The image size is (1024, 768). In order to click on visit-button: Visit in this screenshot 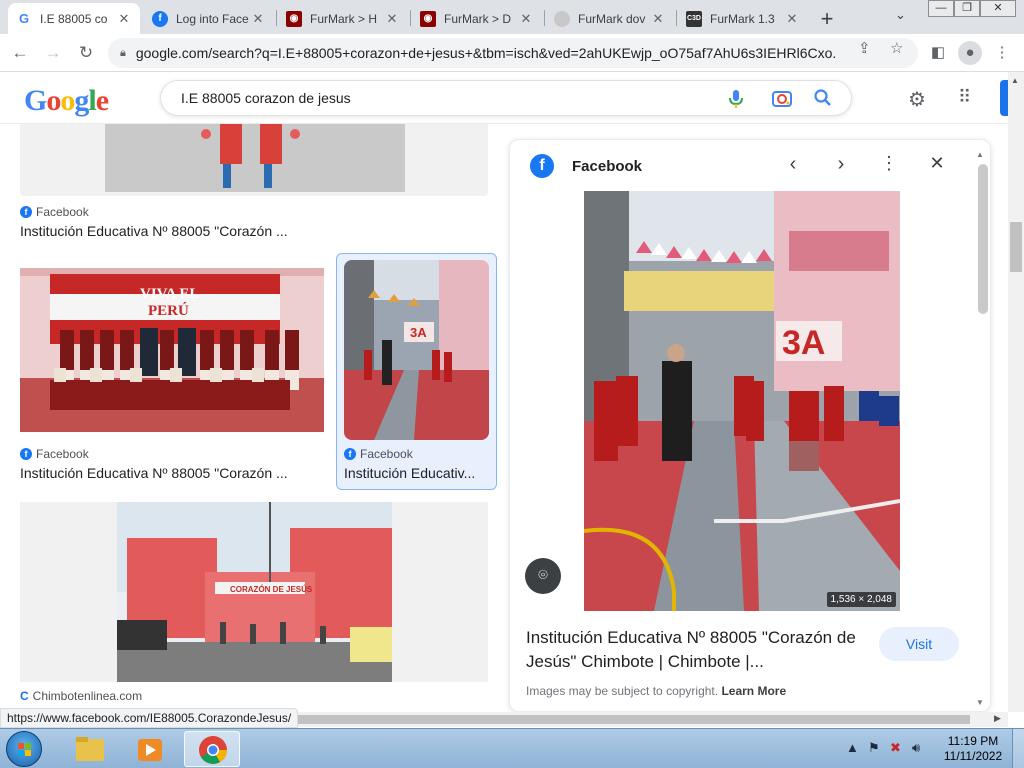, I will do `click(919, 644)`.